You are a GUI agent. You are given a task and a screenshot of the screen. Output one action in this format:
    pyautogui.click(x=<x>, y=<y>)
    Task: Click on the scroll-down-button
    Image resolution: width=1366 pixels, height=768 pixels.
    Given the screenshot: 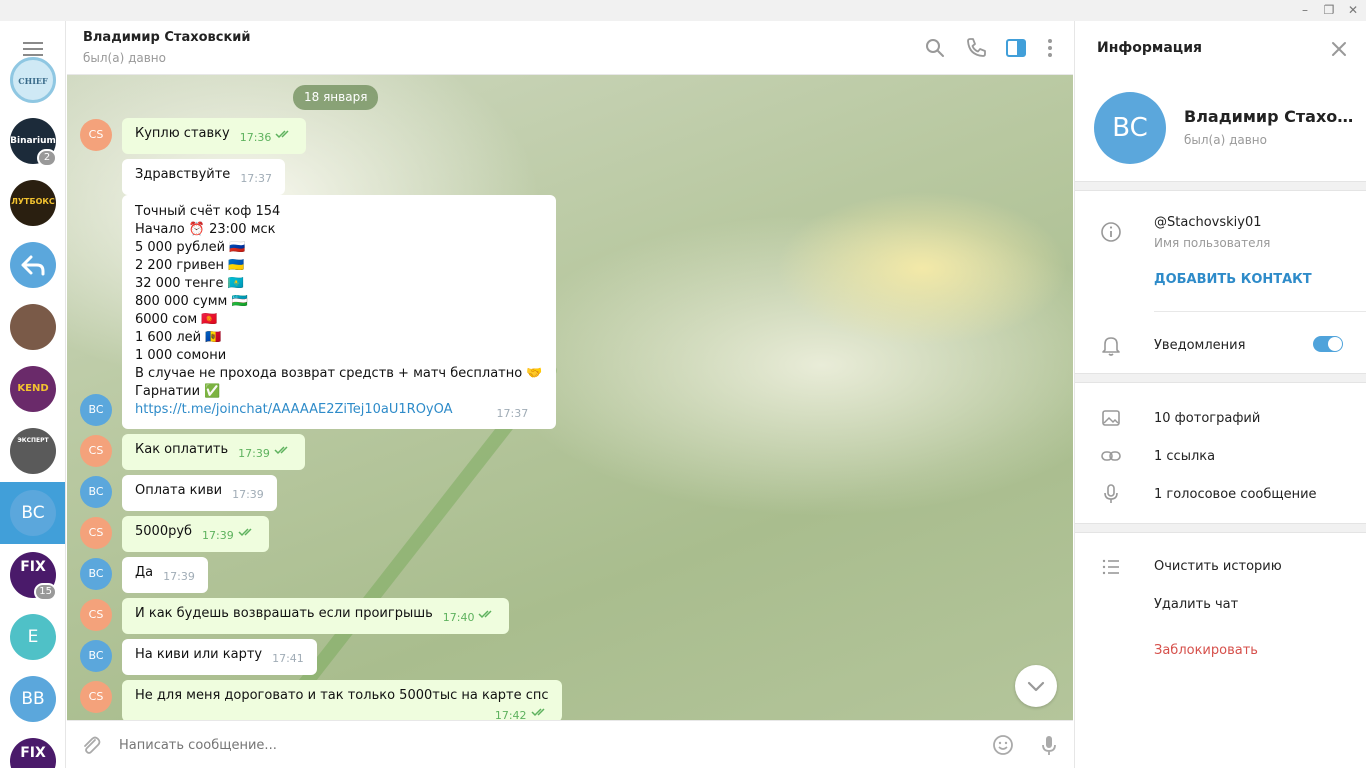 What is the action you would take?
    pyautogui.click(x=1036, y=686)
    